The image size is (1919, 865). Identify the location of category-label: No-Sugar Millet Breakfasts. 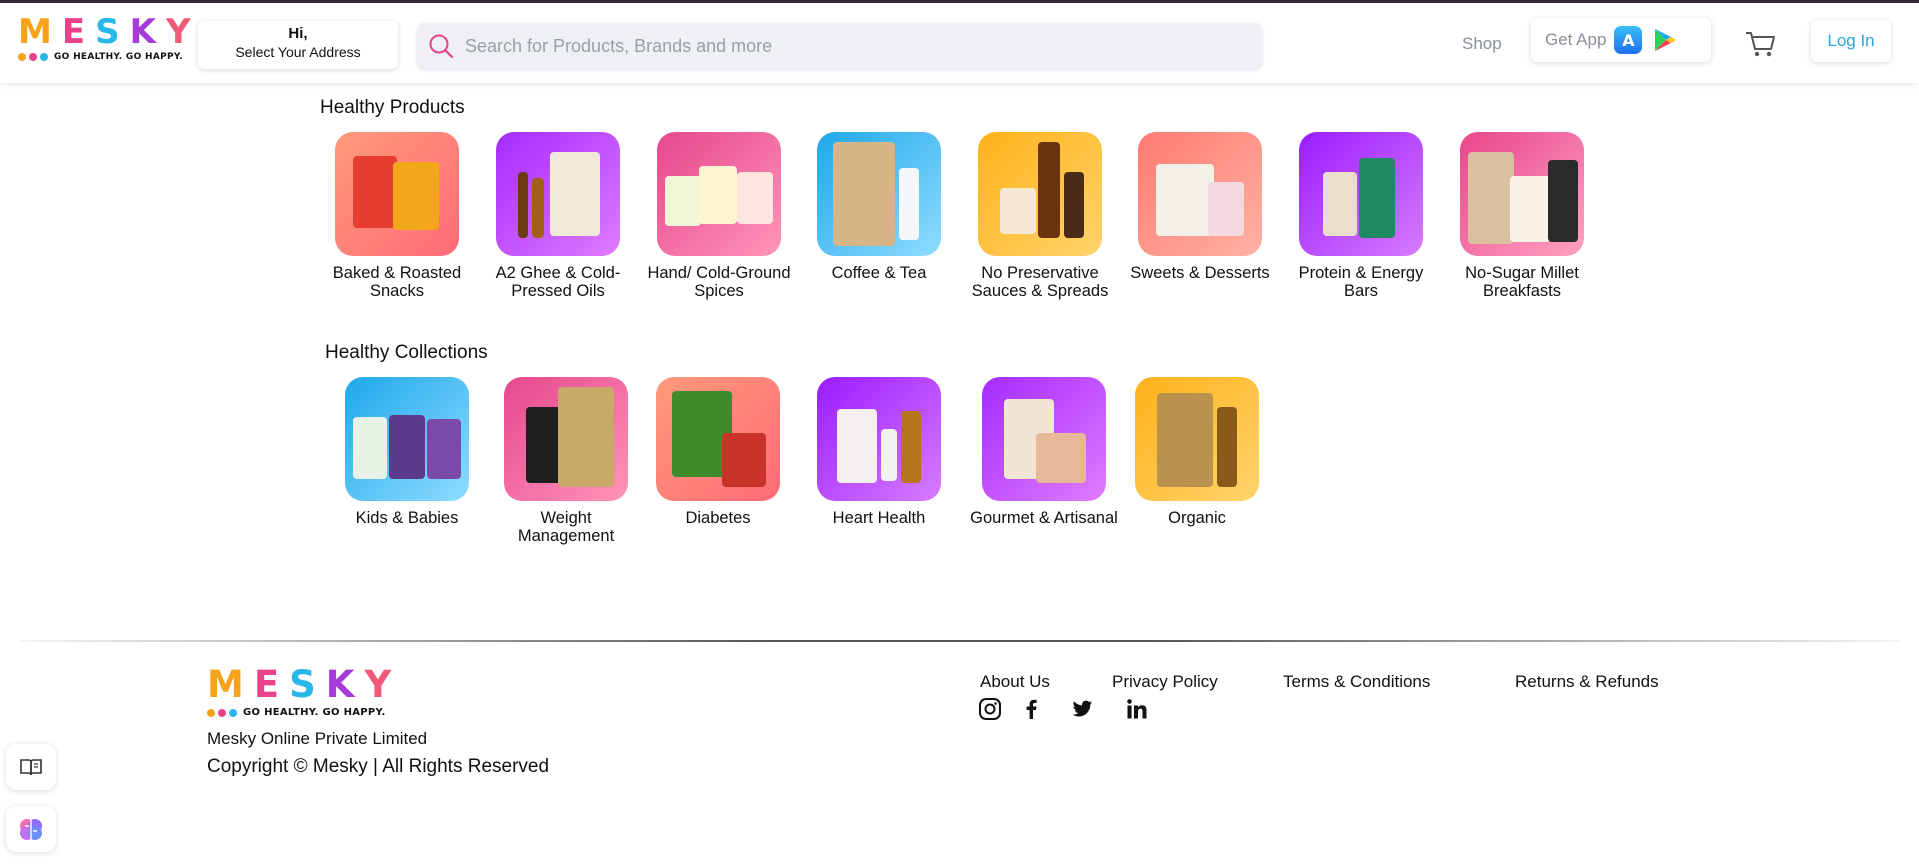
(1522, 282).